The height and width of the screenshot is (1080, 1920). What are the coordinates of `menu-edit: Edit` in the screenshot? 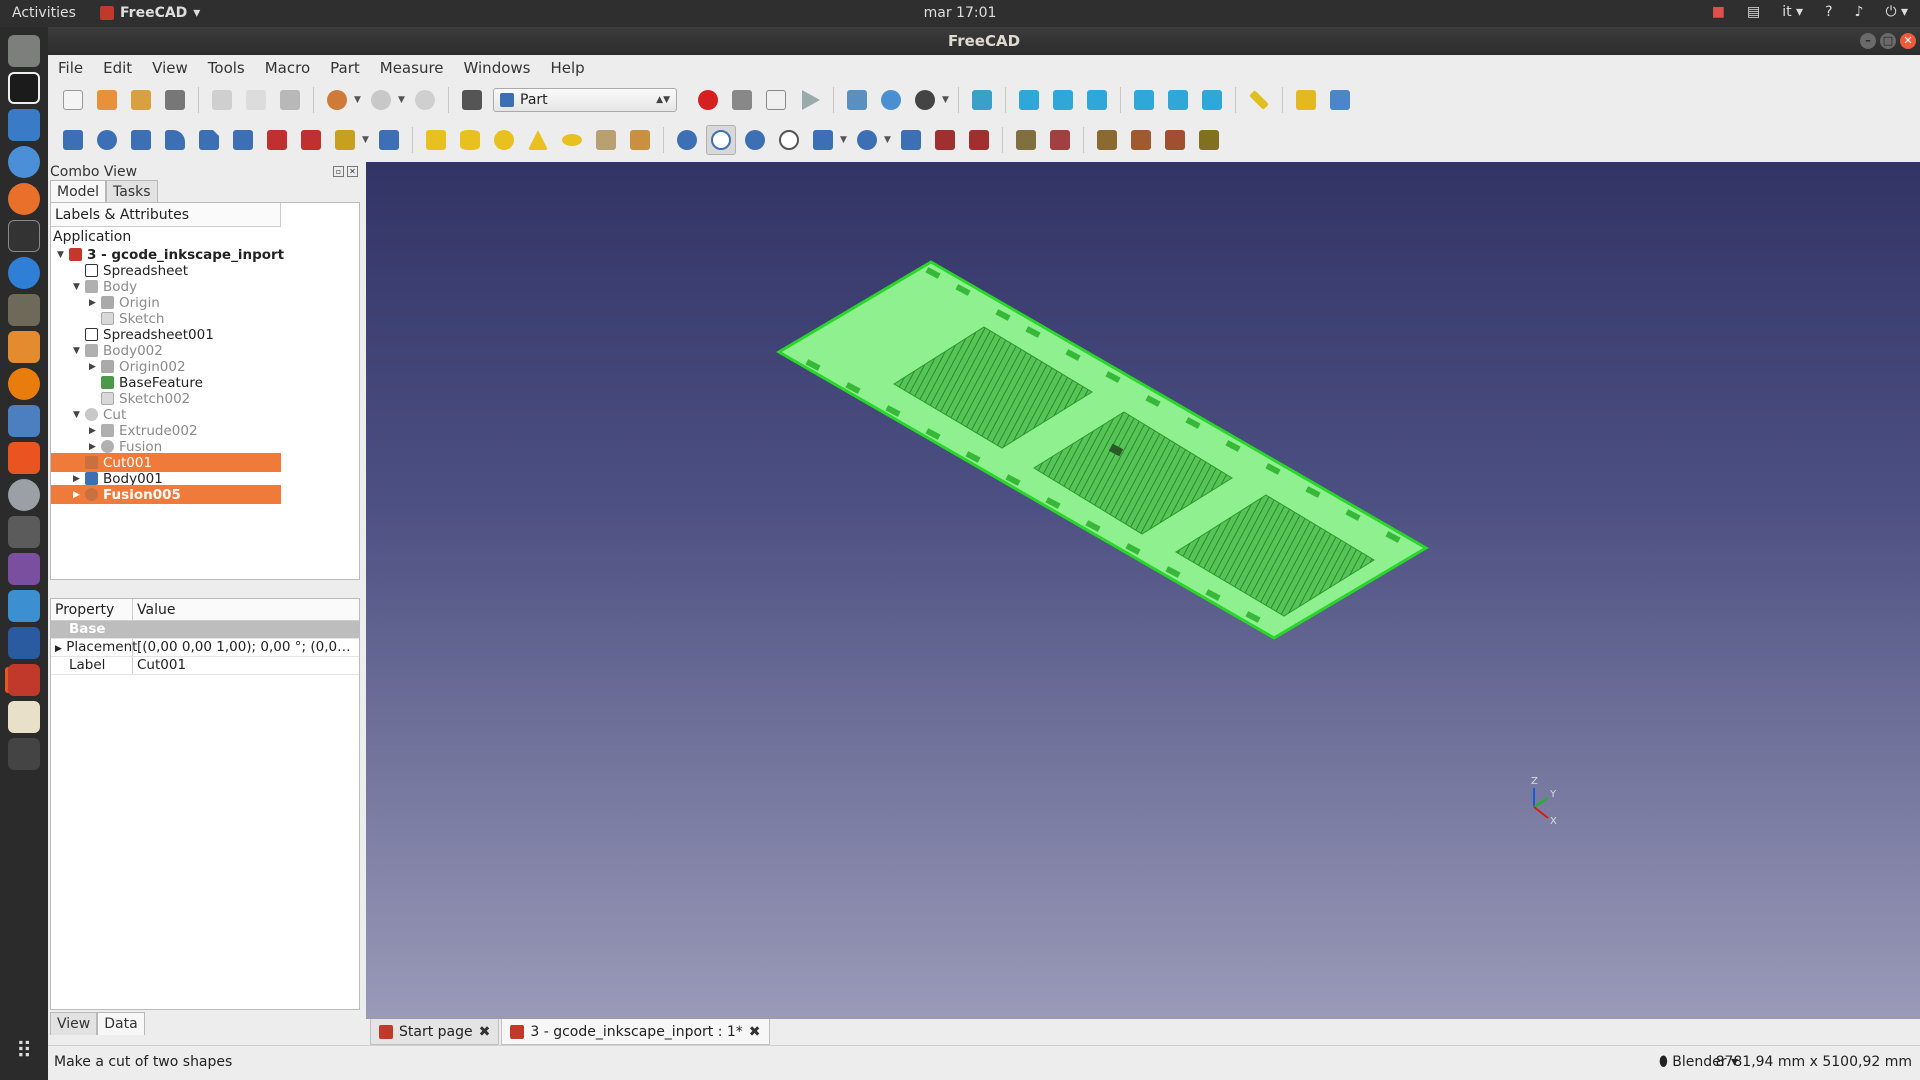 It's located at (117, 68).